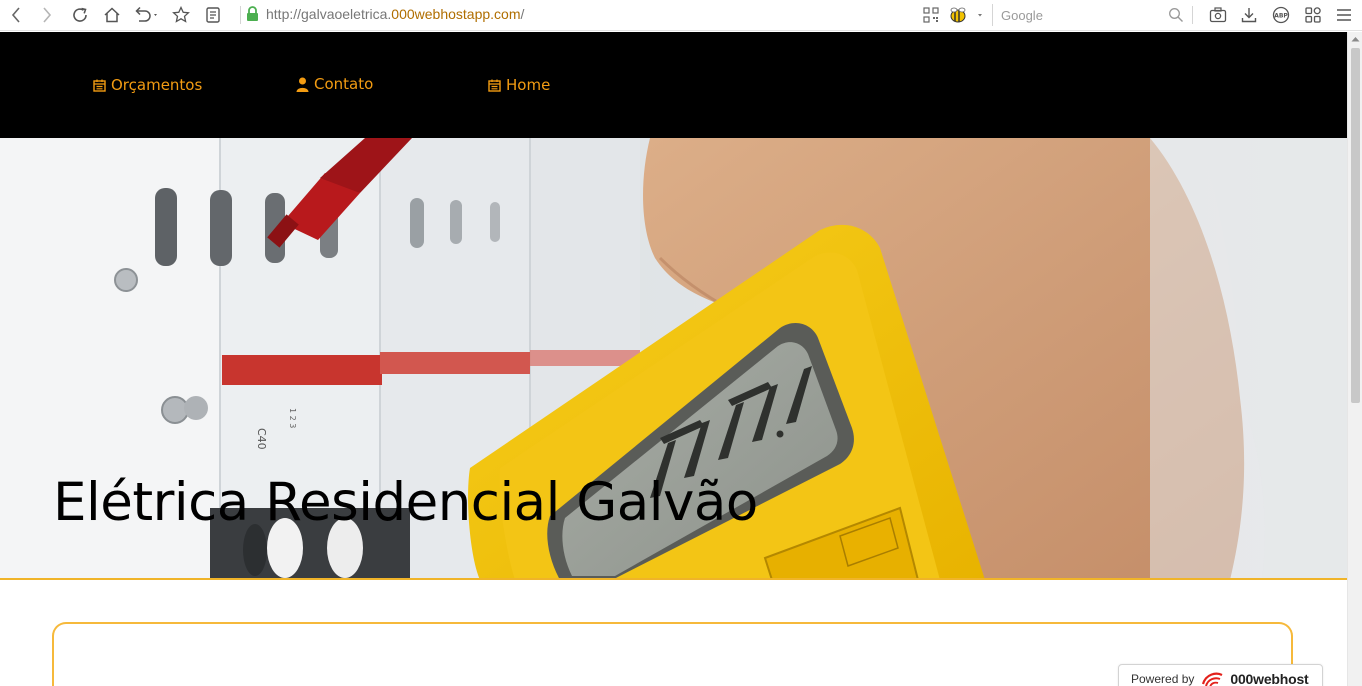 This screenshot has height=686, width=1362. Describe the element at coordinates (528, 85) in the screenshot. I see `nav-item-label: Home` at that location.